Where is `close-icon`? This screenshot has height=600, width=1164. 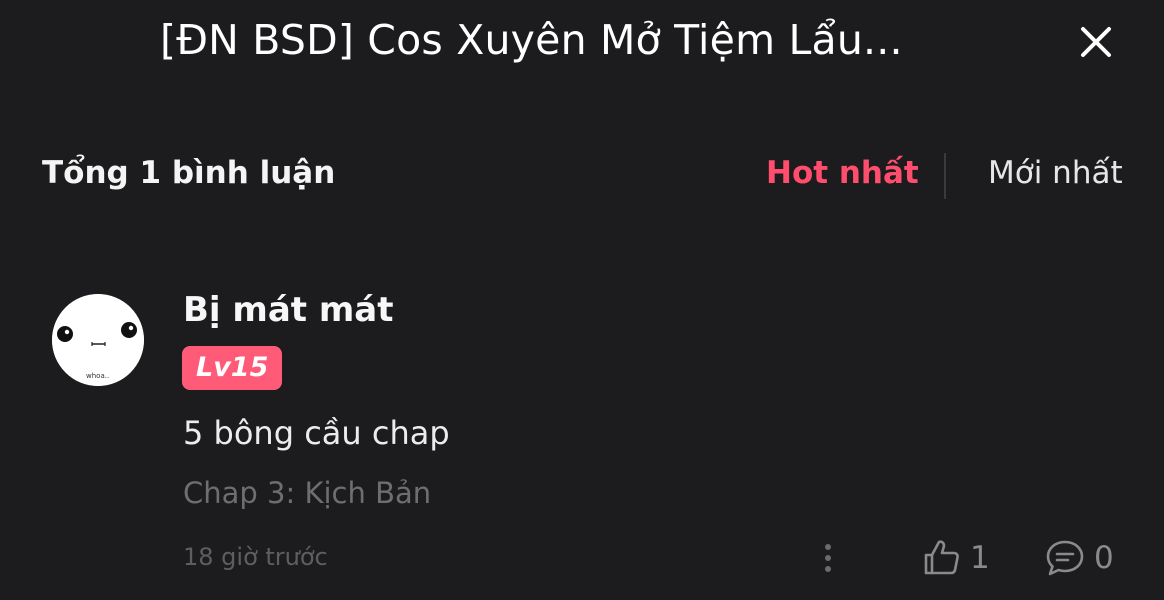 close-icon is located at coordinates (1096, 42).